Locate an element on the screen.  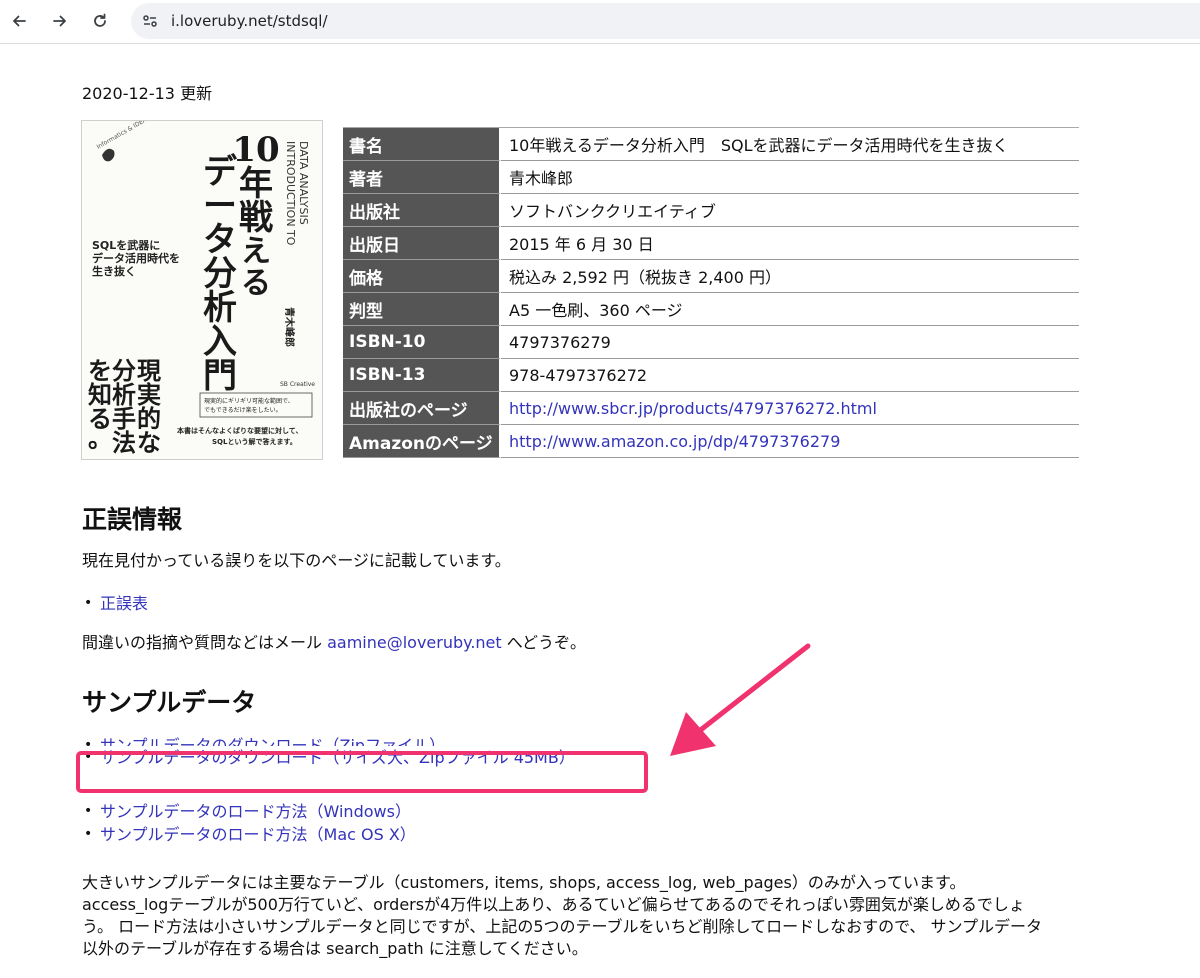
svg-text: な is located at coordinates (149, 442).